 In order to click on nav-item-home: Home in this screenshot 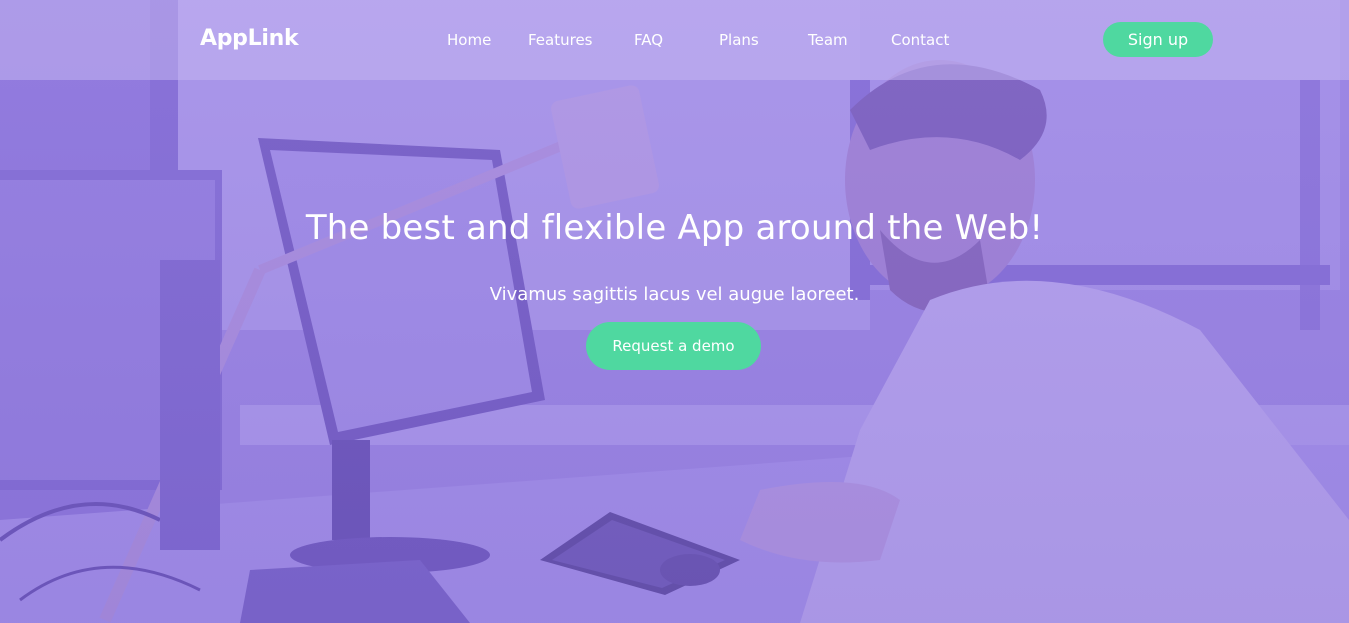, I will do `click(469, 40)`.